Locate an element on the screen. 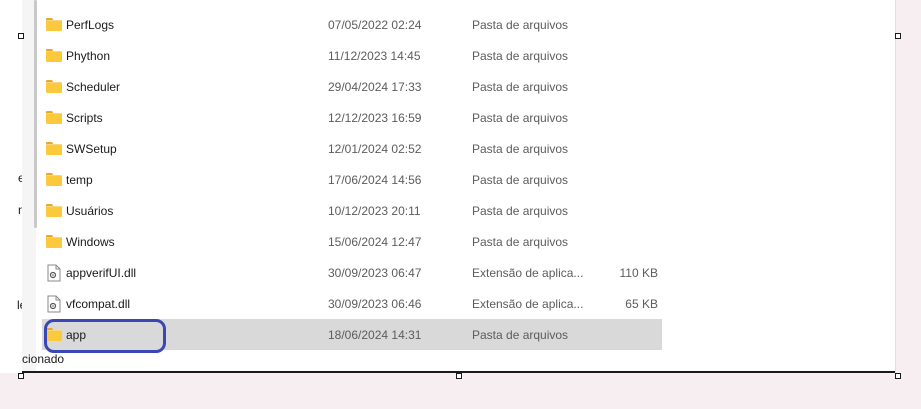 Image resolution: width=921 pixels, height=409 pixels. file-date-modified: 12/12/2023 16:59 is located at coordinates (375, 117).